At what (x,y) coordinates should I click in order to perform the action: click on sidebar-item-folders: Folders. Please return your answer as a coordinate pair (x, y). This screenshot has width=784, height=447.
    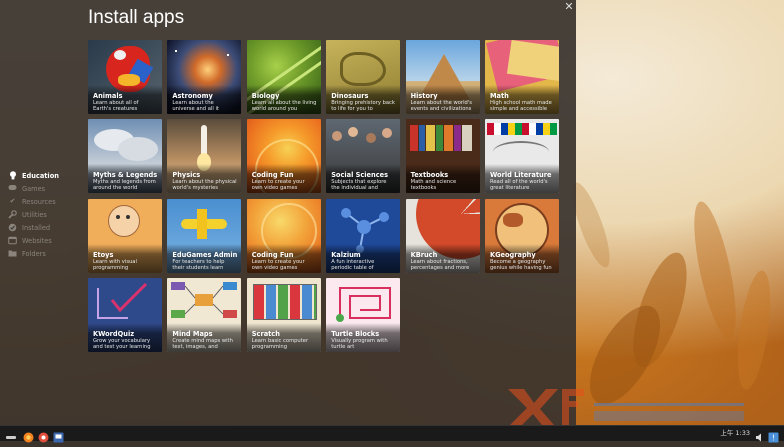
    Looking at the image, I should click on (43, 253).